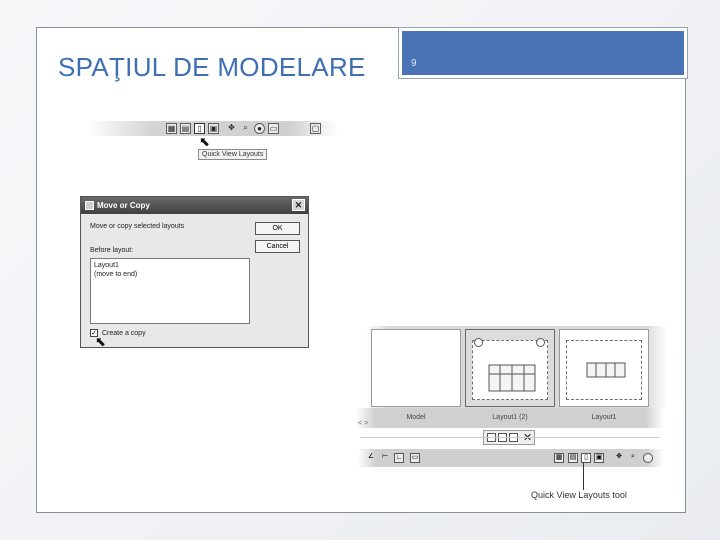 The width and height of the screenshot is (720, 540). Describe the element at coordinates (540, 342) in the screenshot. I see `publish-icon` at that location.